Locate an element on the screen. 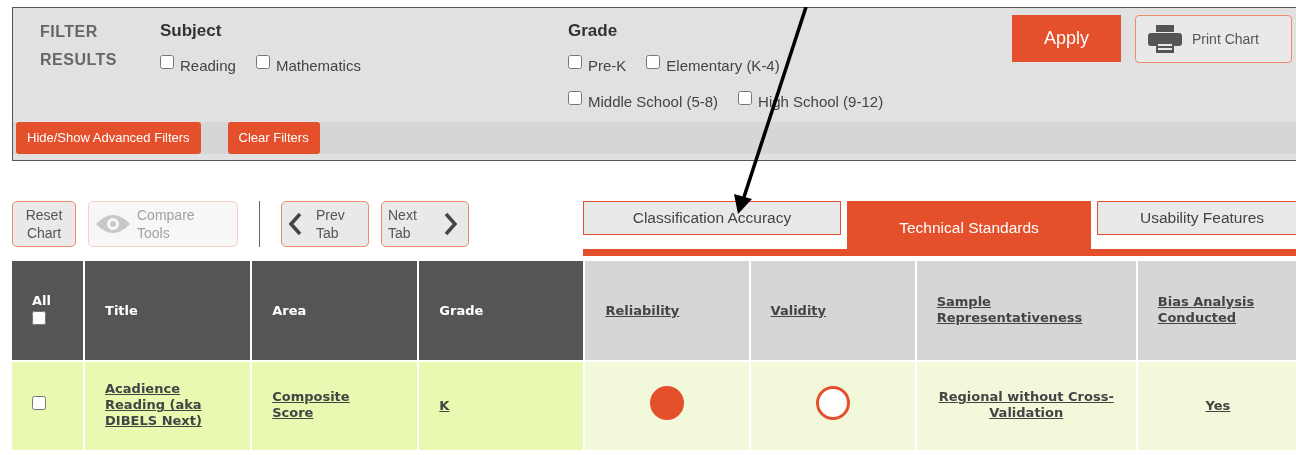 The image size is (1296, 455). filter-group-label: Grade is located at coordinates (593, 31).